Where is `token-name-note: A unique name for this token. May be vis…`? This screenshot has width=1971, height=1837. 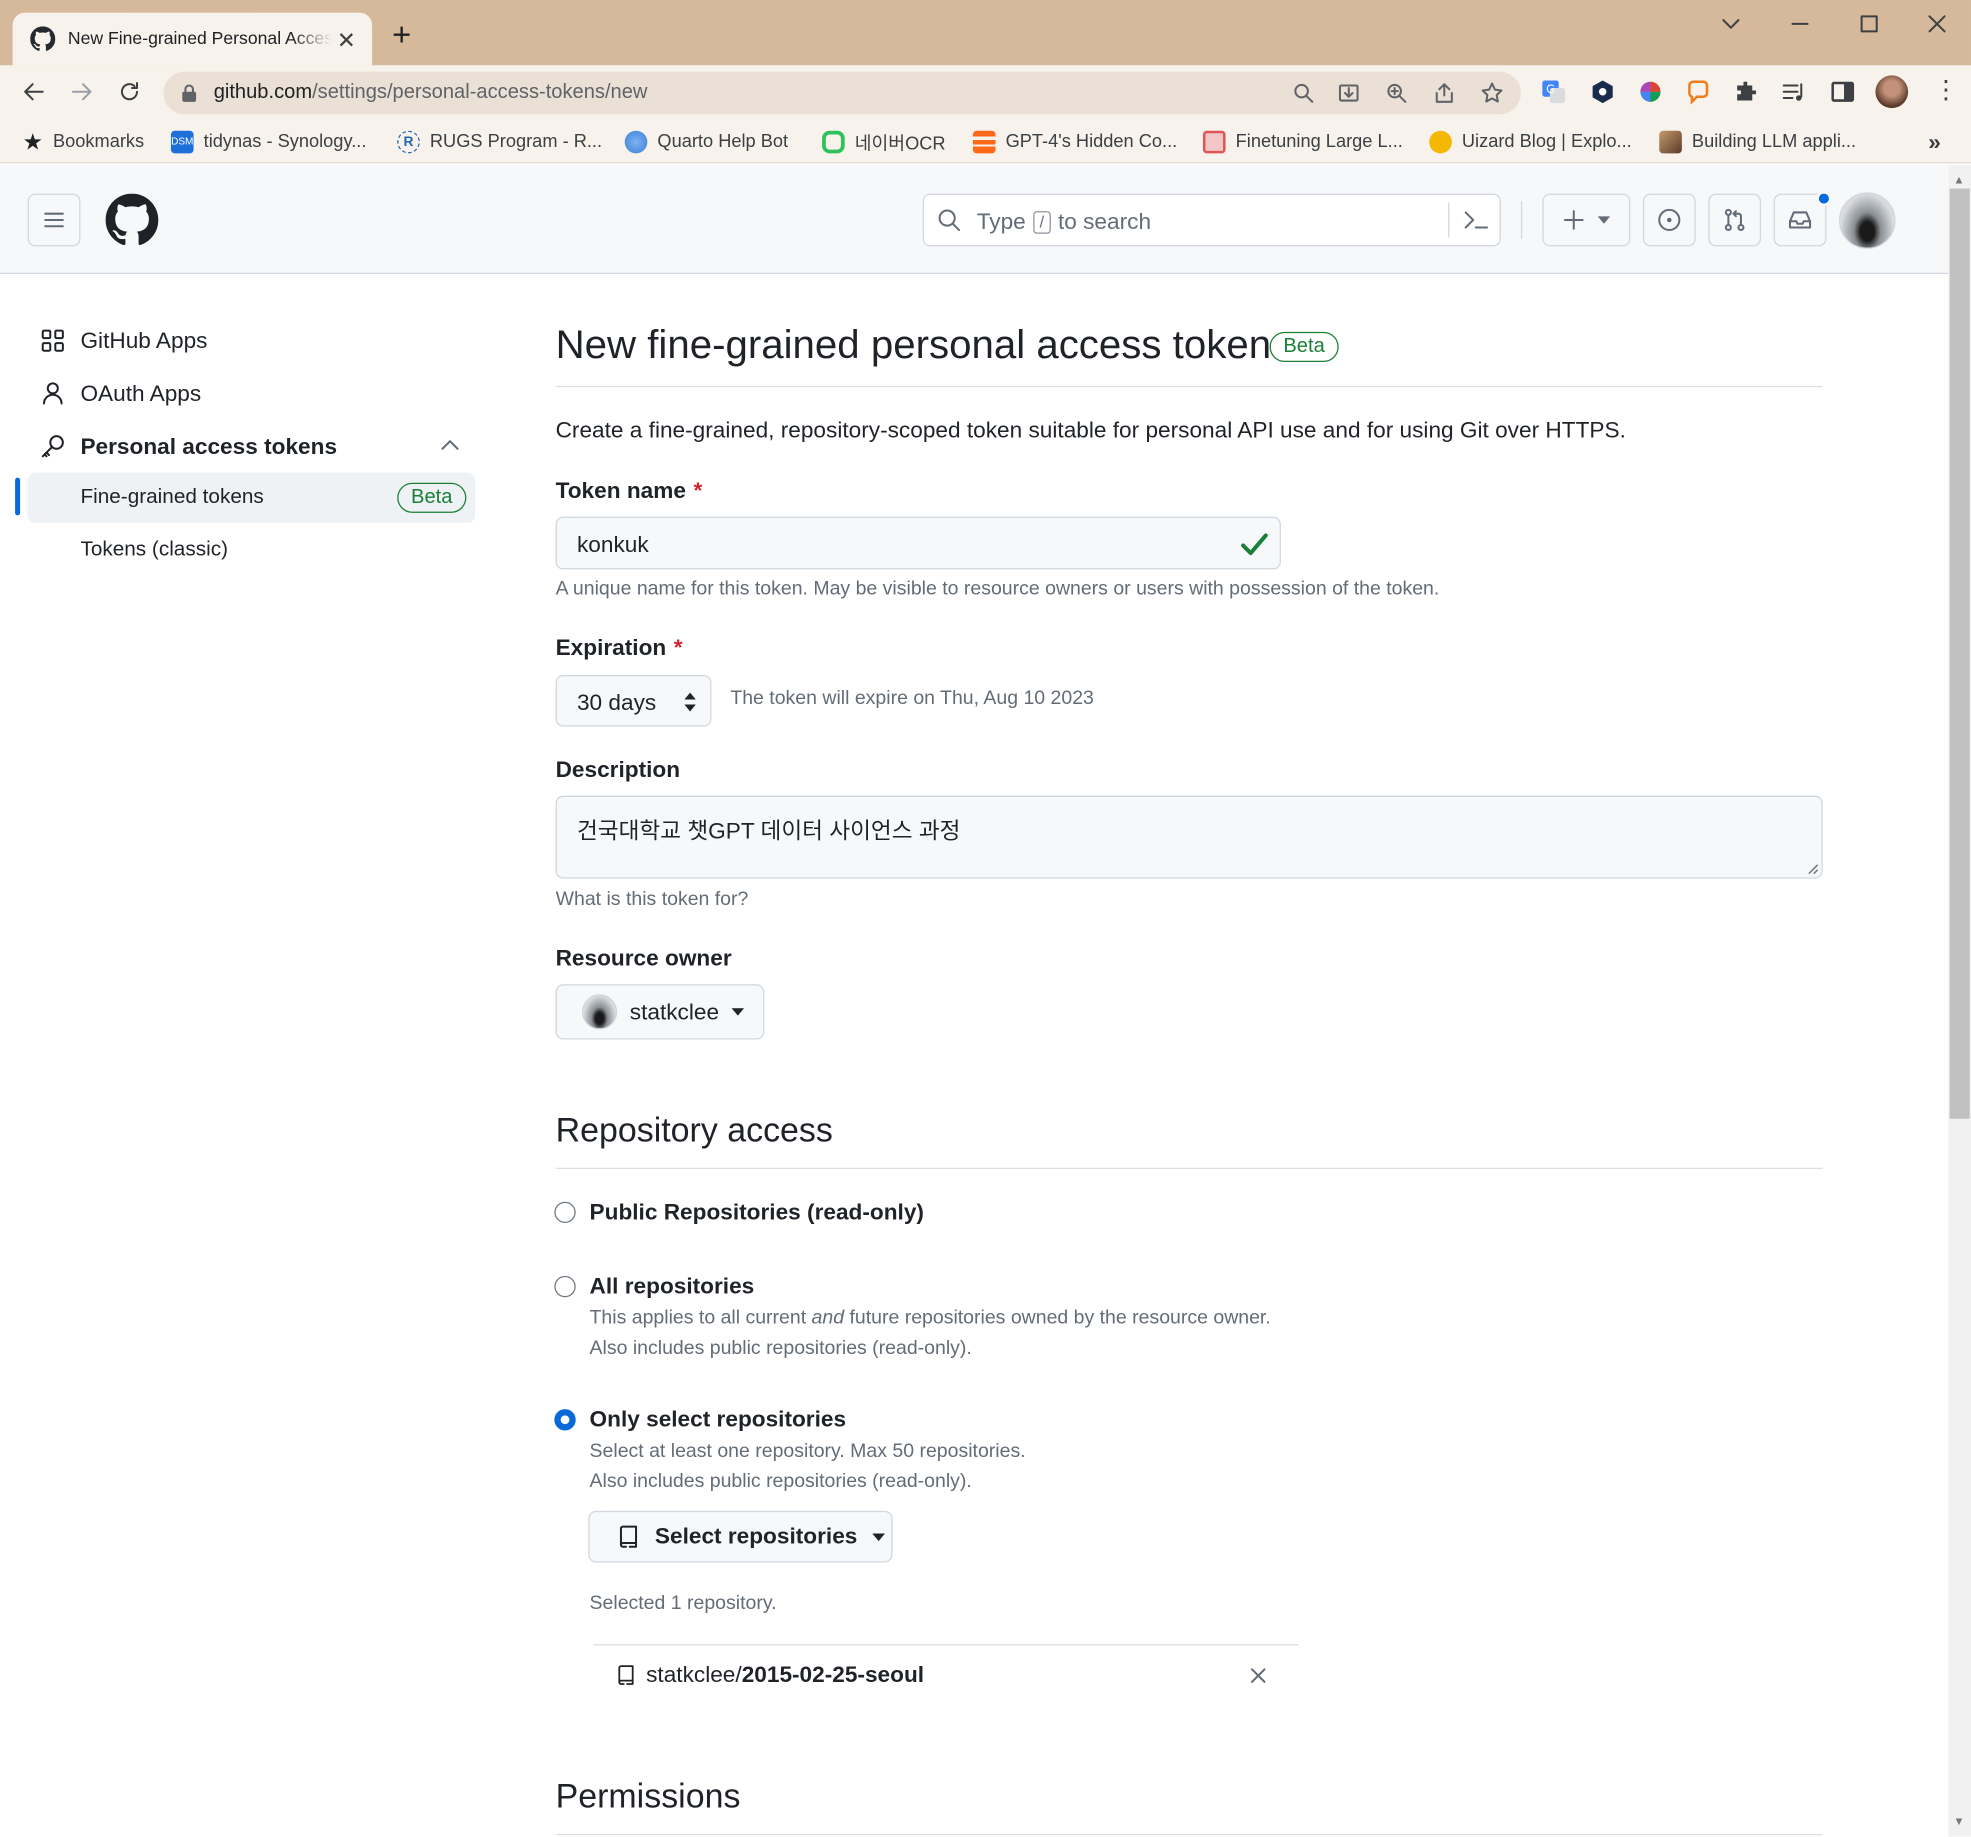 token-name-note: A unique name for this token. May be vis… is located at coordinates (997, 589).